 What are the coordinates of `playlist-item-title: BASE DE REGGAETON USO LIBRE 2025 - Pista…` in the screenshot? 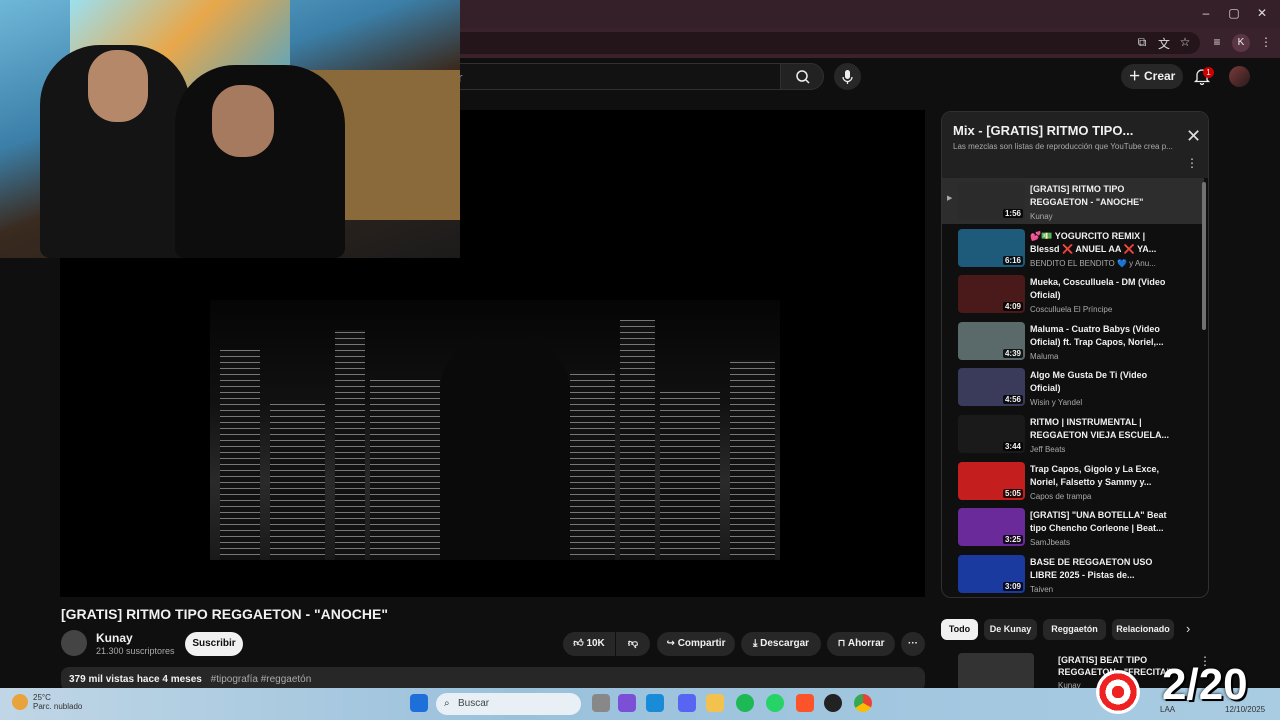 It's located at (1100, 569).